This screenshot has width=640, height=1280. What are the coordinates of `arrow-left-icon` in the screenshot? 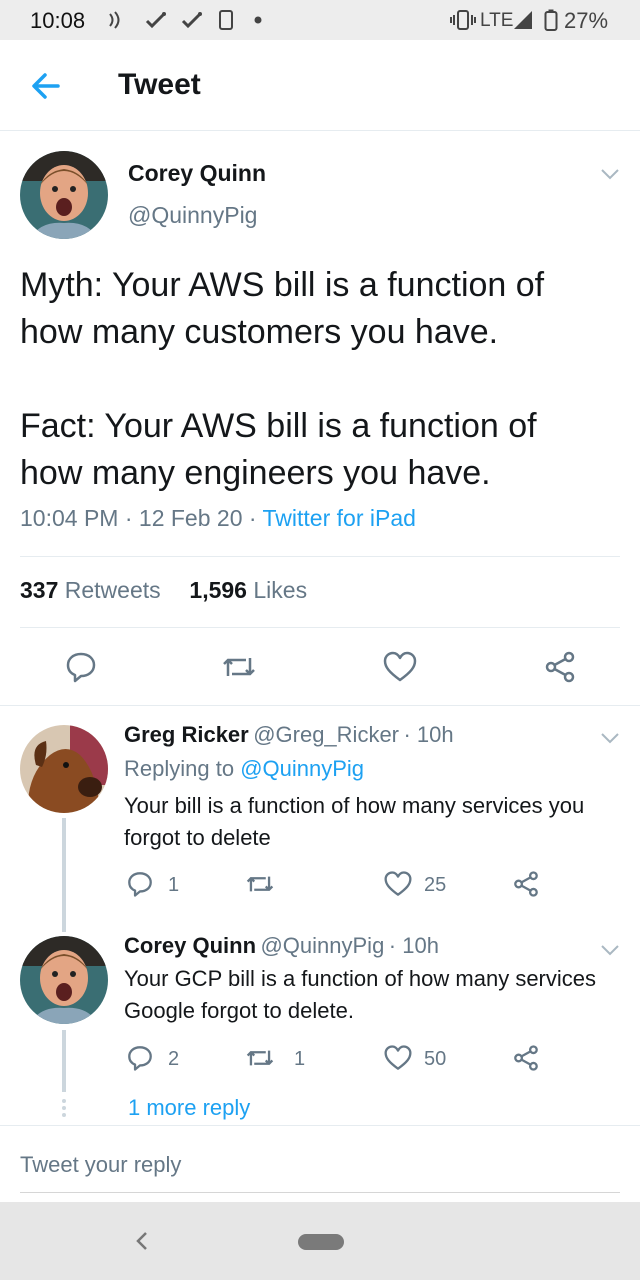 It's located at (46, 86).